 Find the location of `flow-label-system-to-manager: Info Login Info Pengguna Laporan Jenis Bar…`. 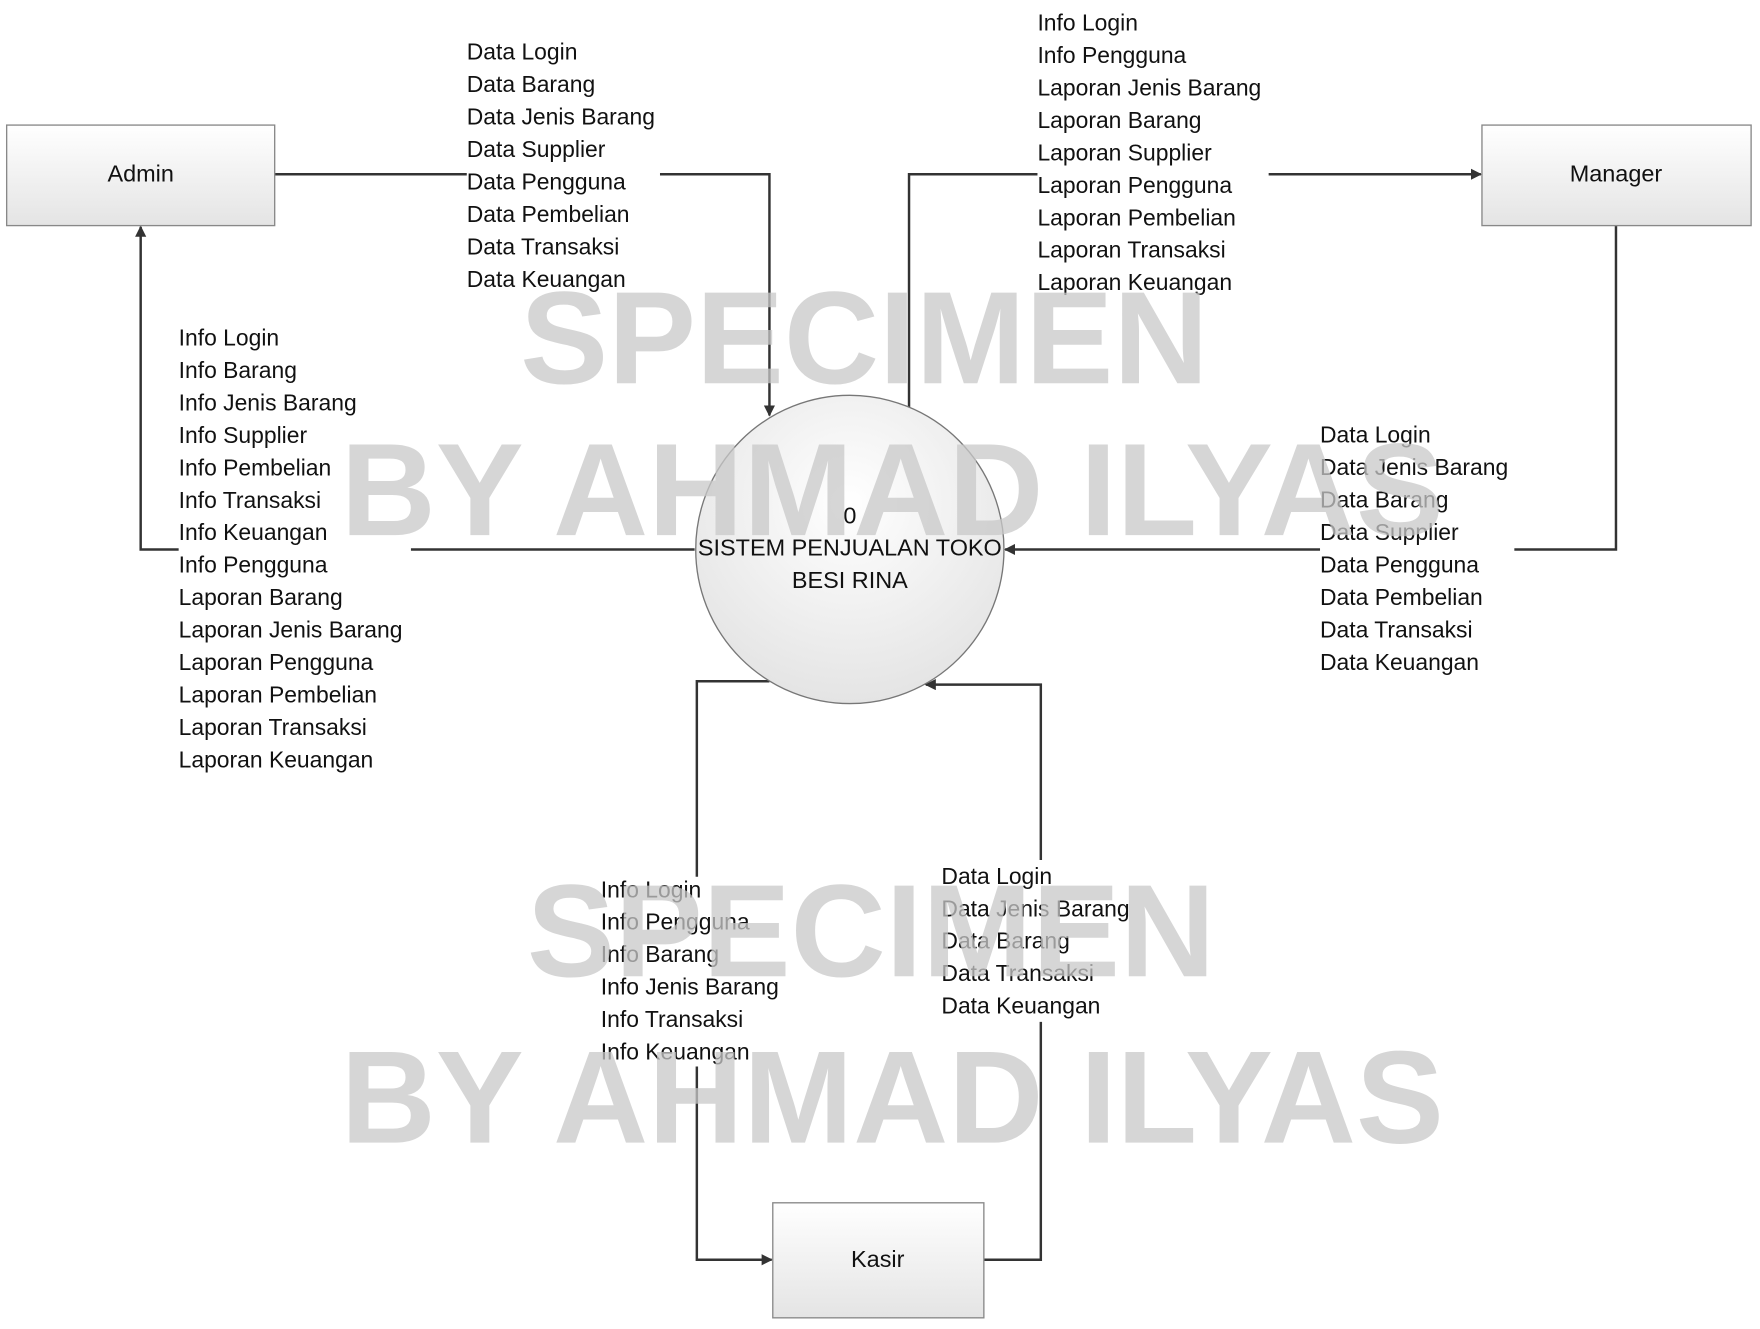

flow-label-system-to-manager: Info Login Info Pengguna Laporan Jenis Bar… is located at coordinates (1149, 153).